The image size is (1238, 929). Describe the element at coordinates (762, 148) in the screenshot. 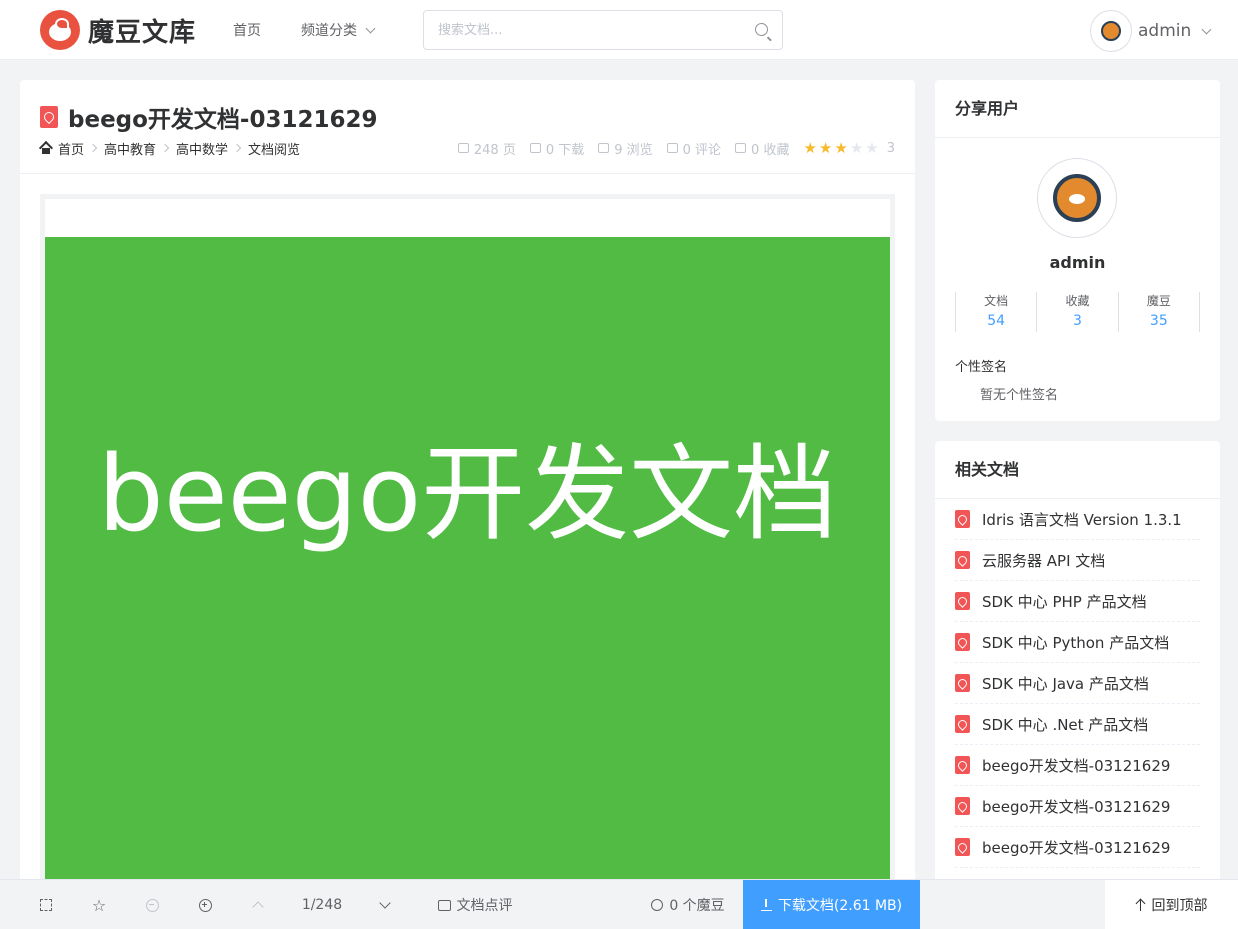

I see `stat-favorites: 0 收藏` at that location.